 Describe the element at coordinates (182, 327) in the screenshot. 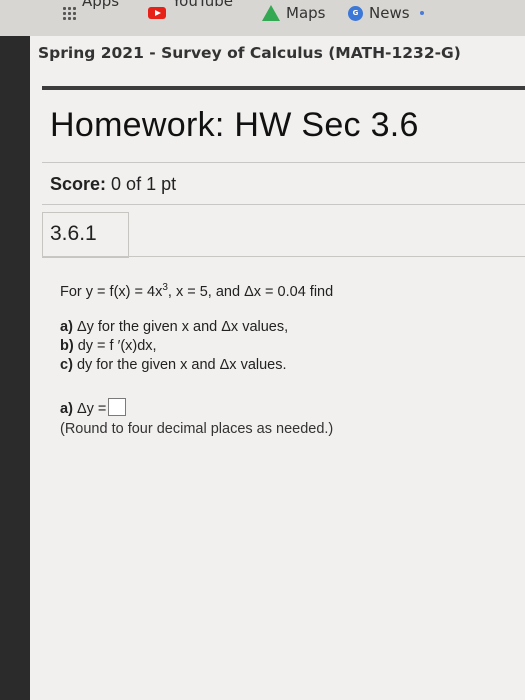

I see `part-text: Δy for the given x and Δx values,` at that location.